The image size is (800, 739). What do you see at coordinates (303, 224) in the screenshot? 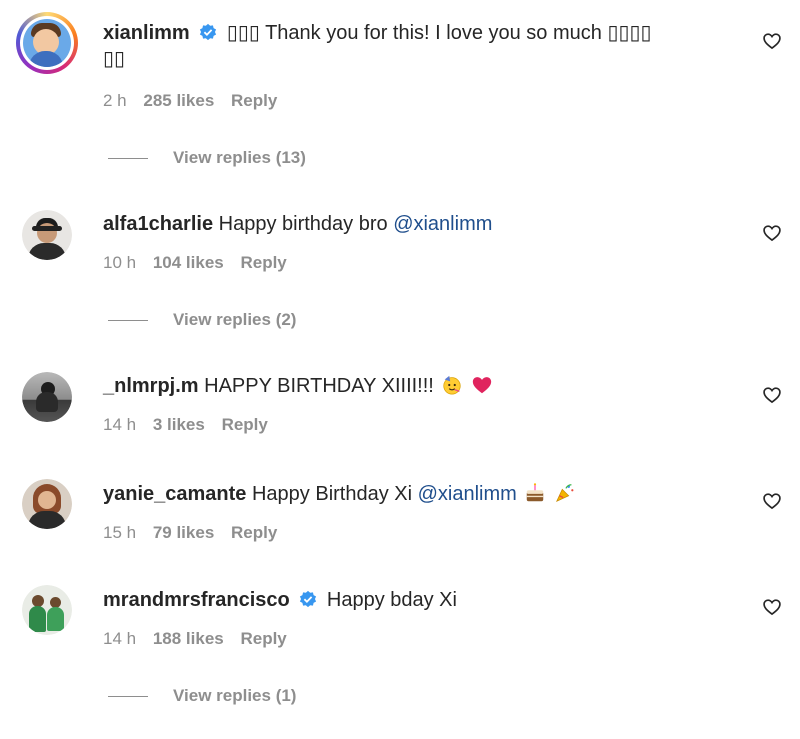
I see `comment-text: Happy birthday bro` at bounding box center [303, 224].